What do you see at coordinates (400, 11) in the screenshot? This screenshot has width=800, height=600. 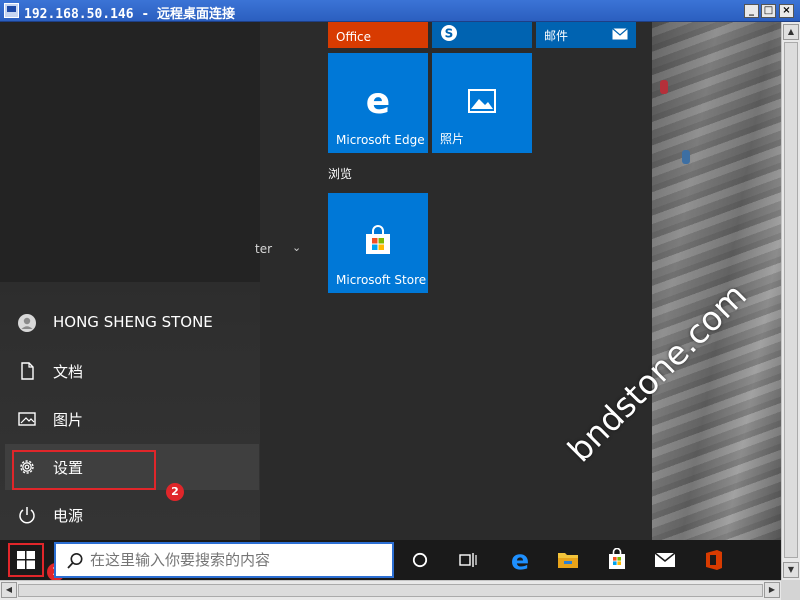 I see `window-title-bar: 192.168.50.146 - 远程桌面连接 _ □ ×` at bounding box center [400, 11].